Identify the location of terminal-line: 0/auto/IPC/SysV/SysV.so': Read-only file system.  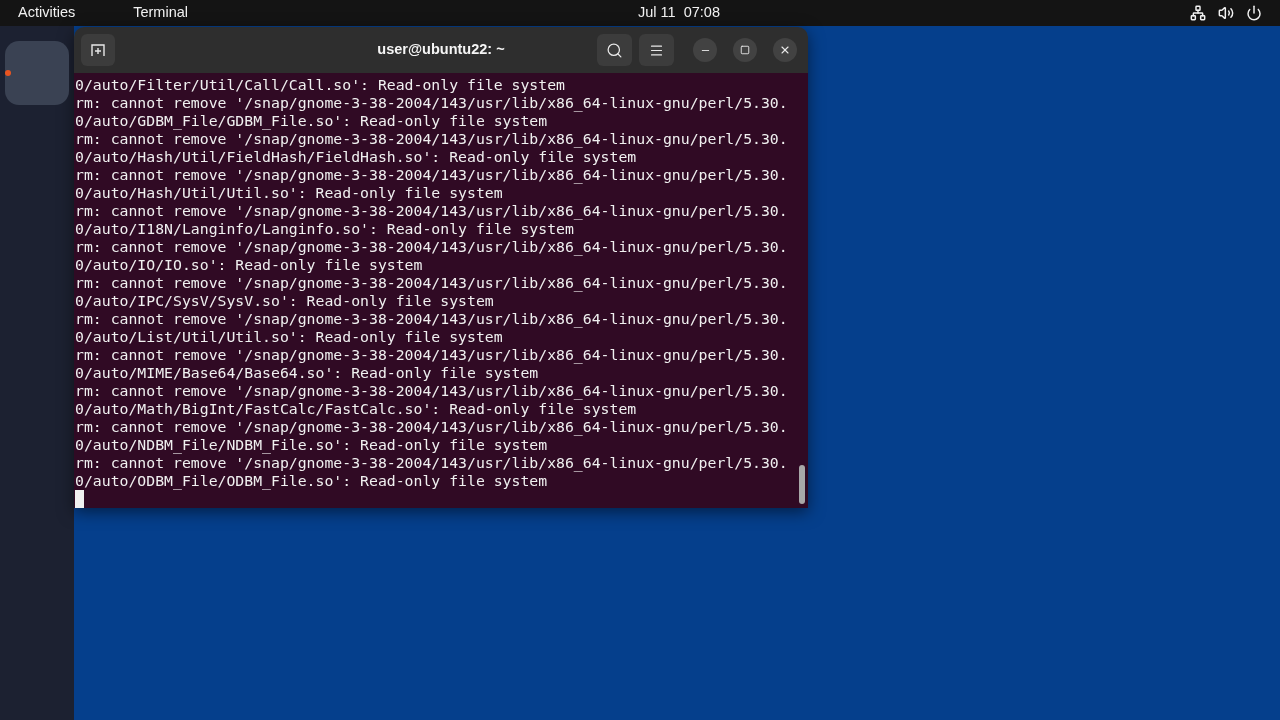
(284, 301).